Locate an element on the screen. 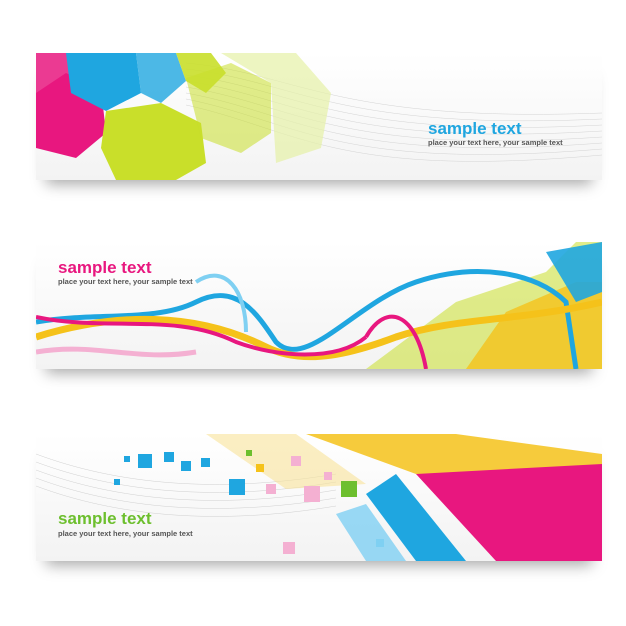 This screenshot has height=626, width=626. scatter-squares is located at coordinates (249, 502).